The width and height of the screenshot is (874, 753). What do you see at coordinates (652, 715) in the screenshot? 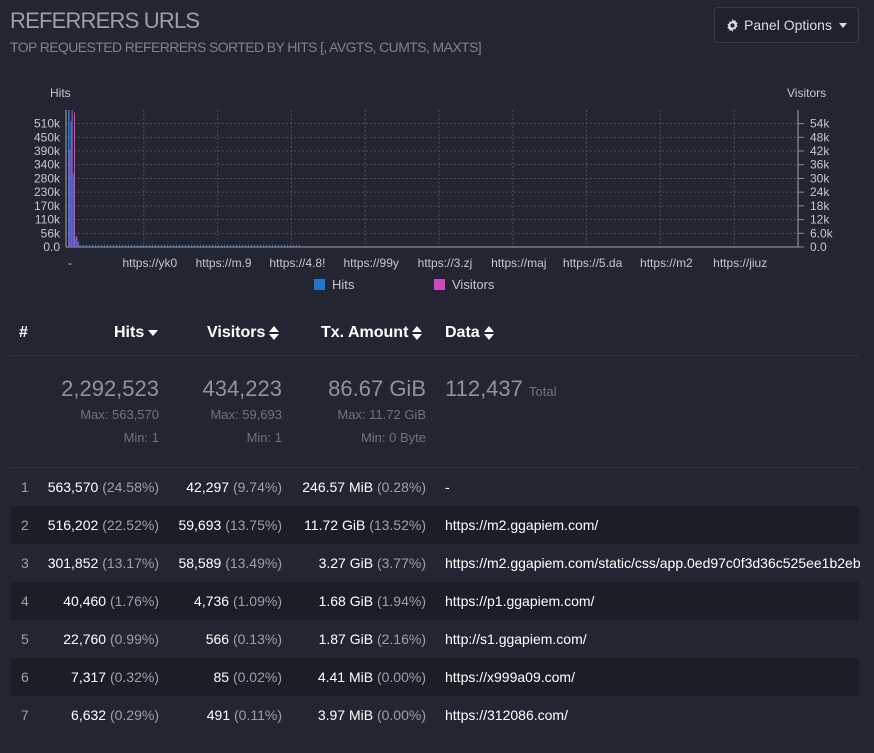
I see `row-data-url: https://312086.com/` at bounding box center [652, 715].